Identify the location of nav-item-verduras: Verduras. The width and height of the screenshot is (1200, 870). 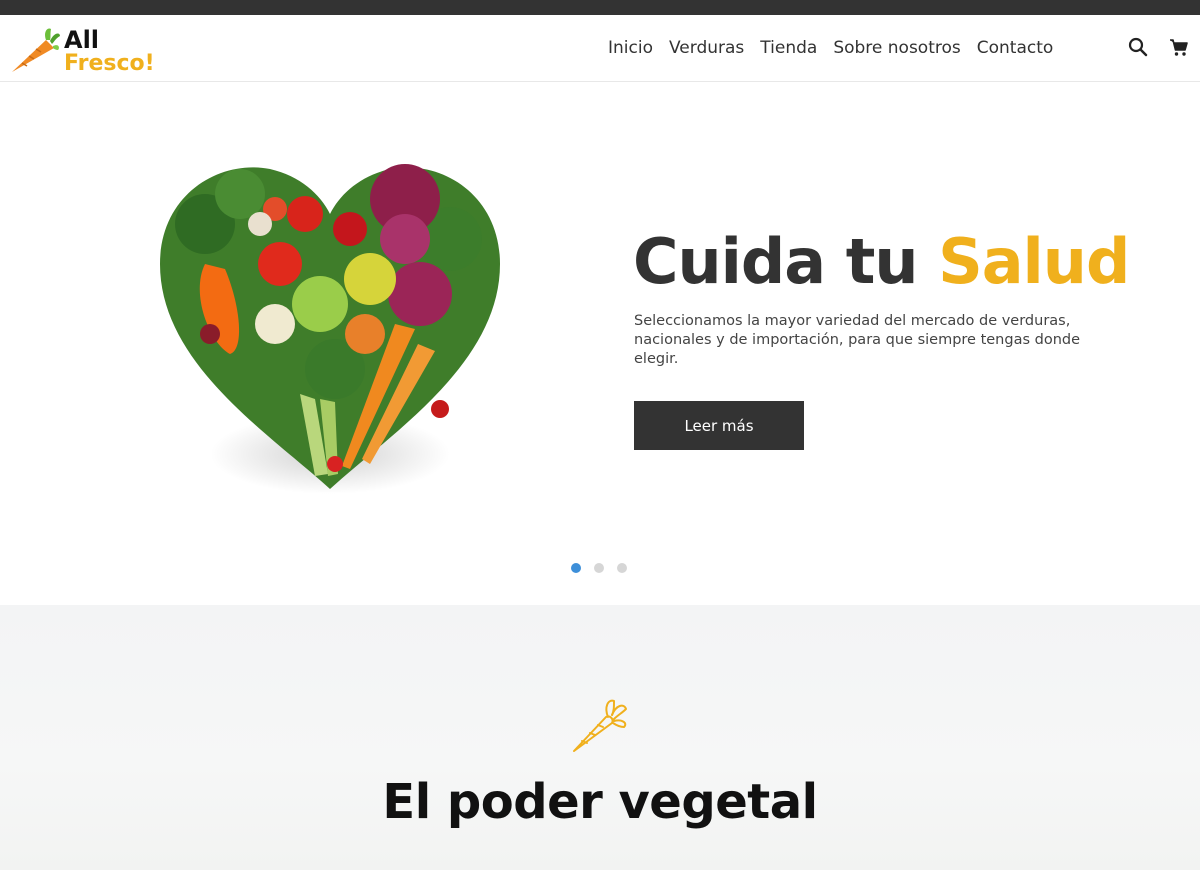
(706, 48).